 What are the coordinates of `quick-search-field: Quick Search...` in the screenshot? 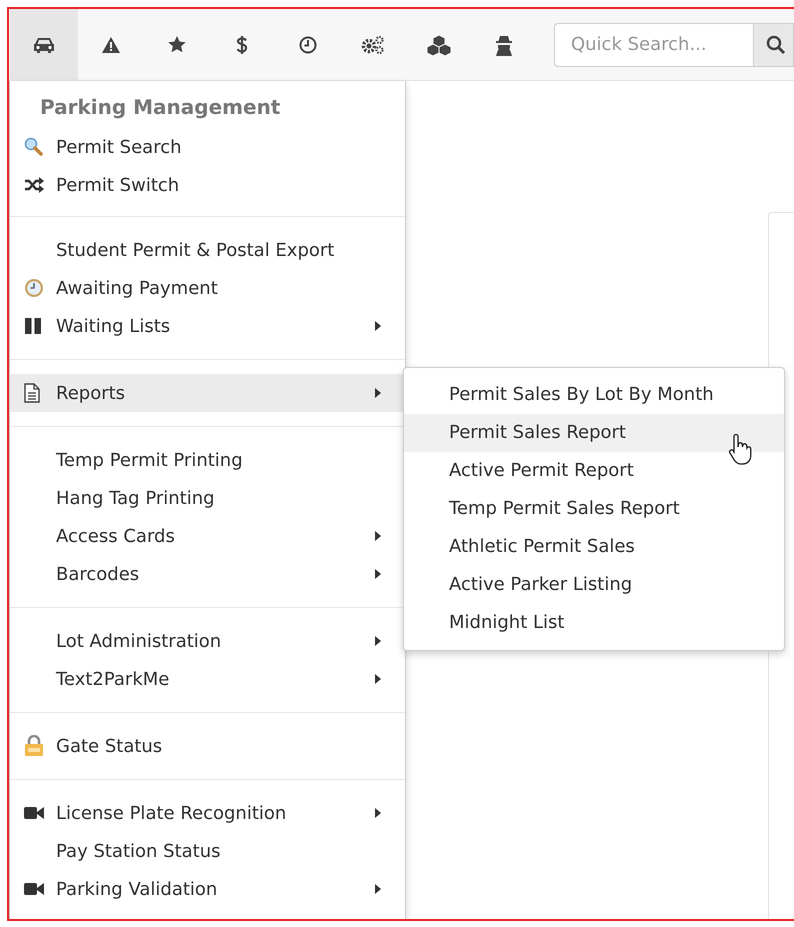 It's located at (654, 44).